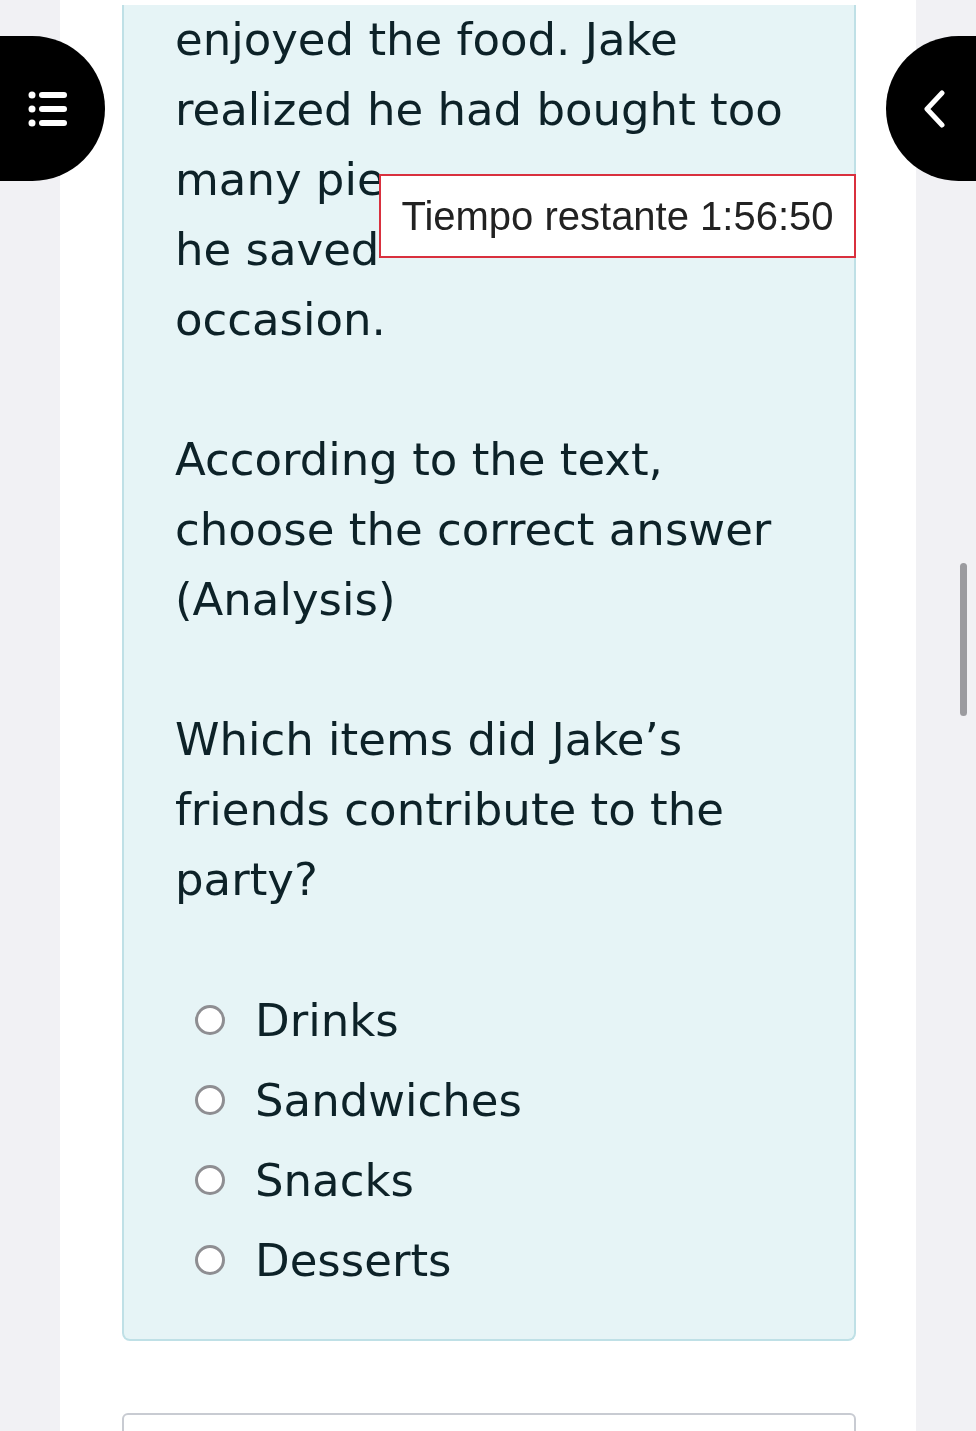 This screenshot has width=976, height=1431. I want to click on answer-option: Desserts, so click(494, 1260).